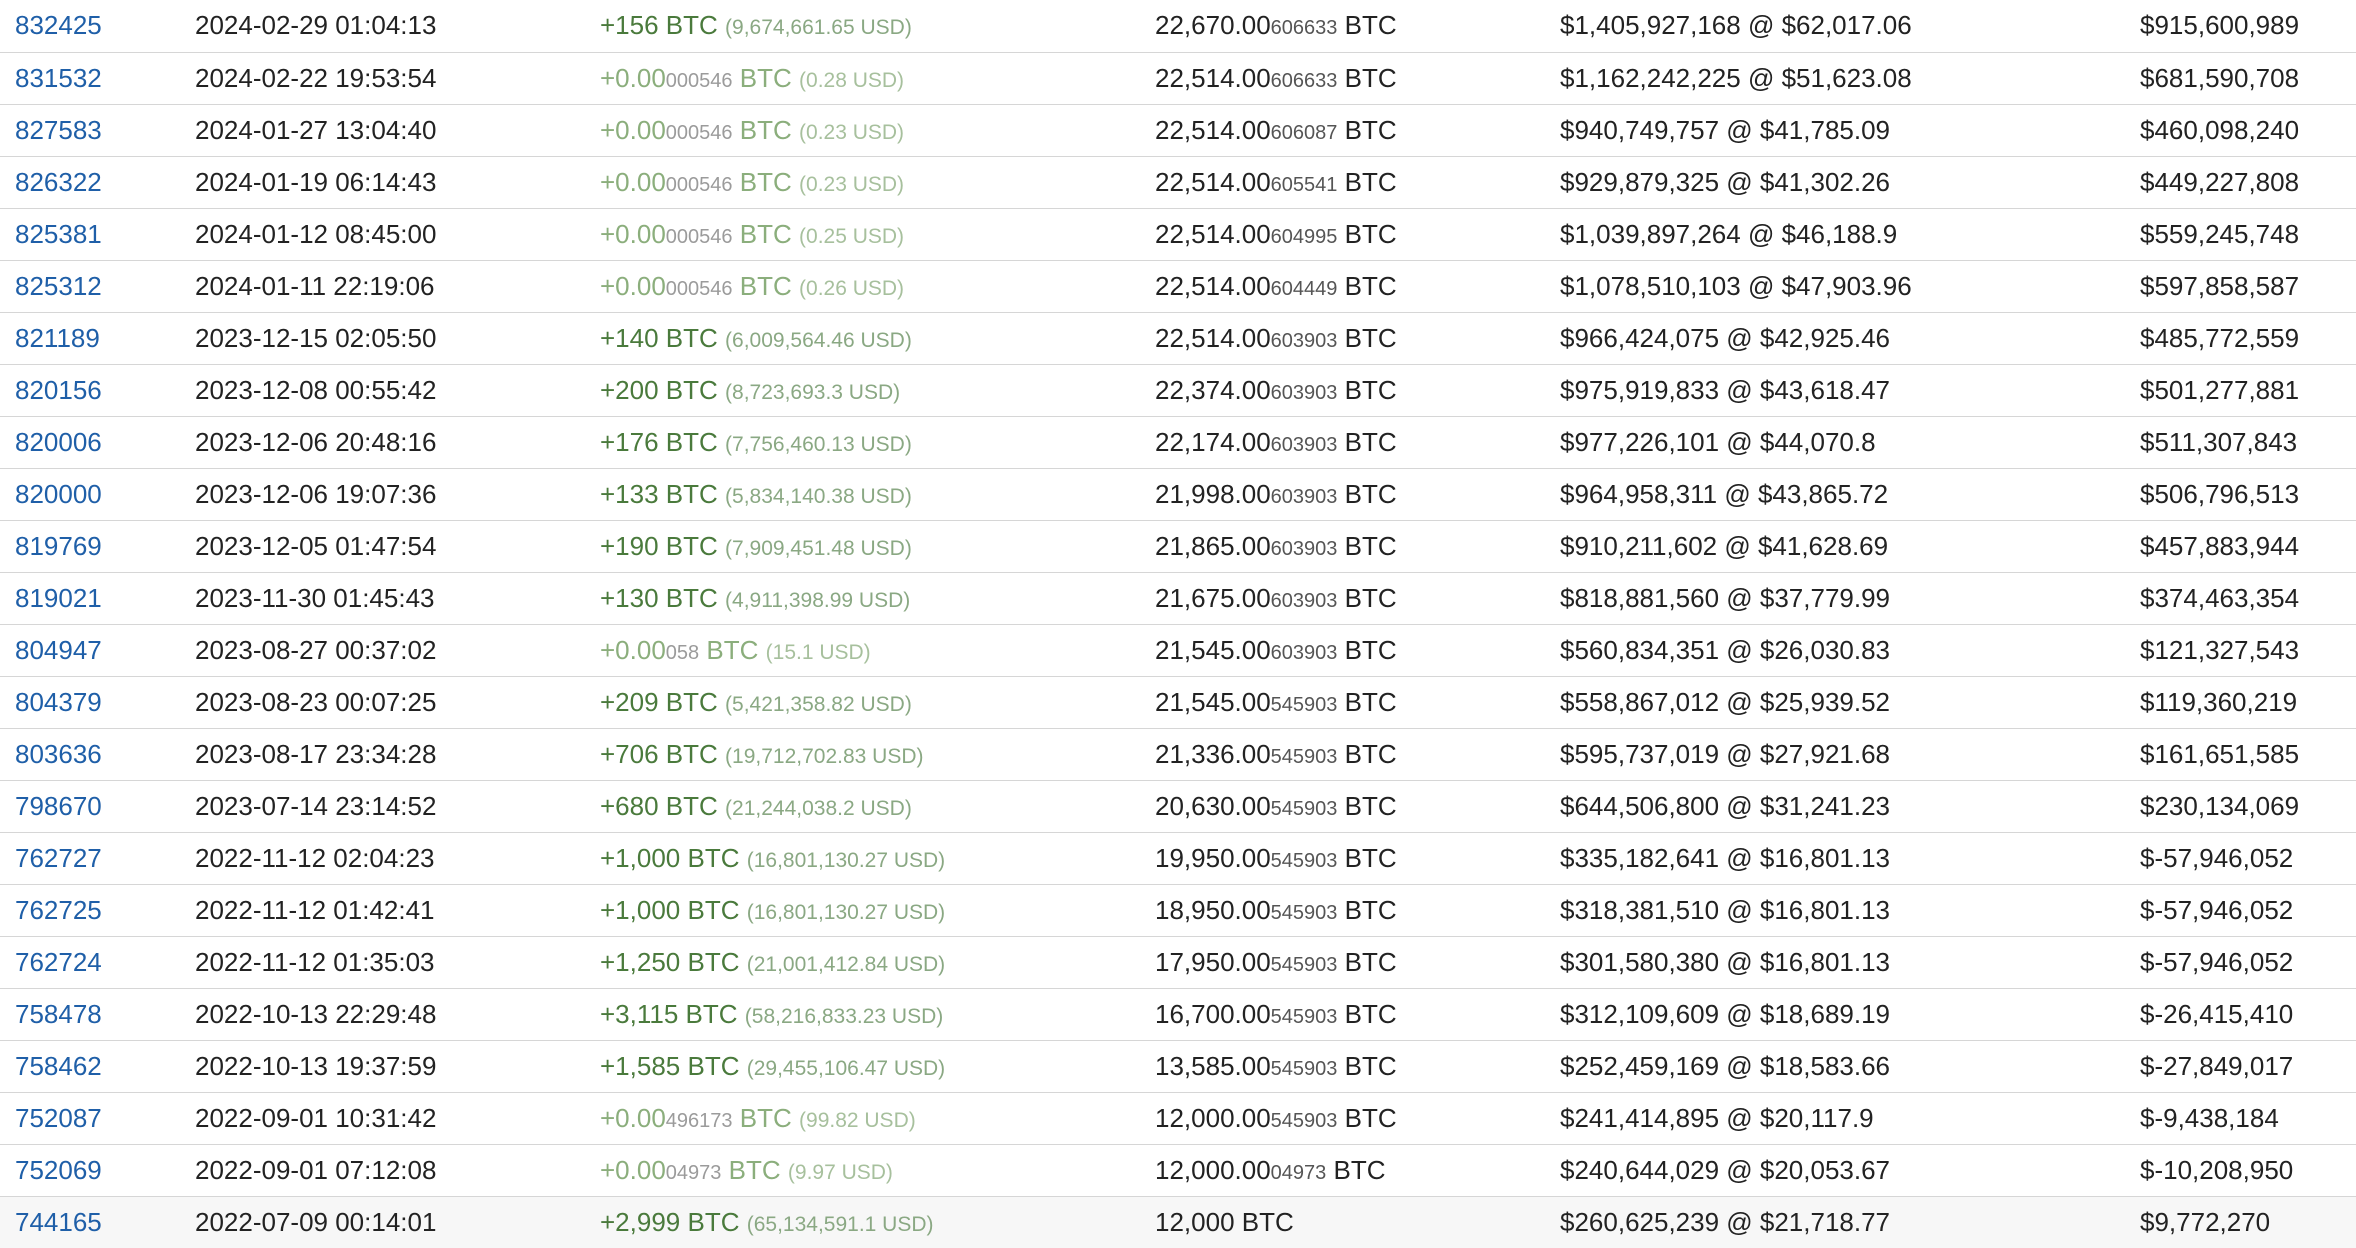 This screenshot has height=1248, width=2356. What do you see at coordinates (640, 961) in the screenshot?
I see `amount-value: +1,250` at bounding box center [640, 961].